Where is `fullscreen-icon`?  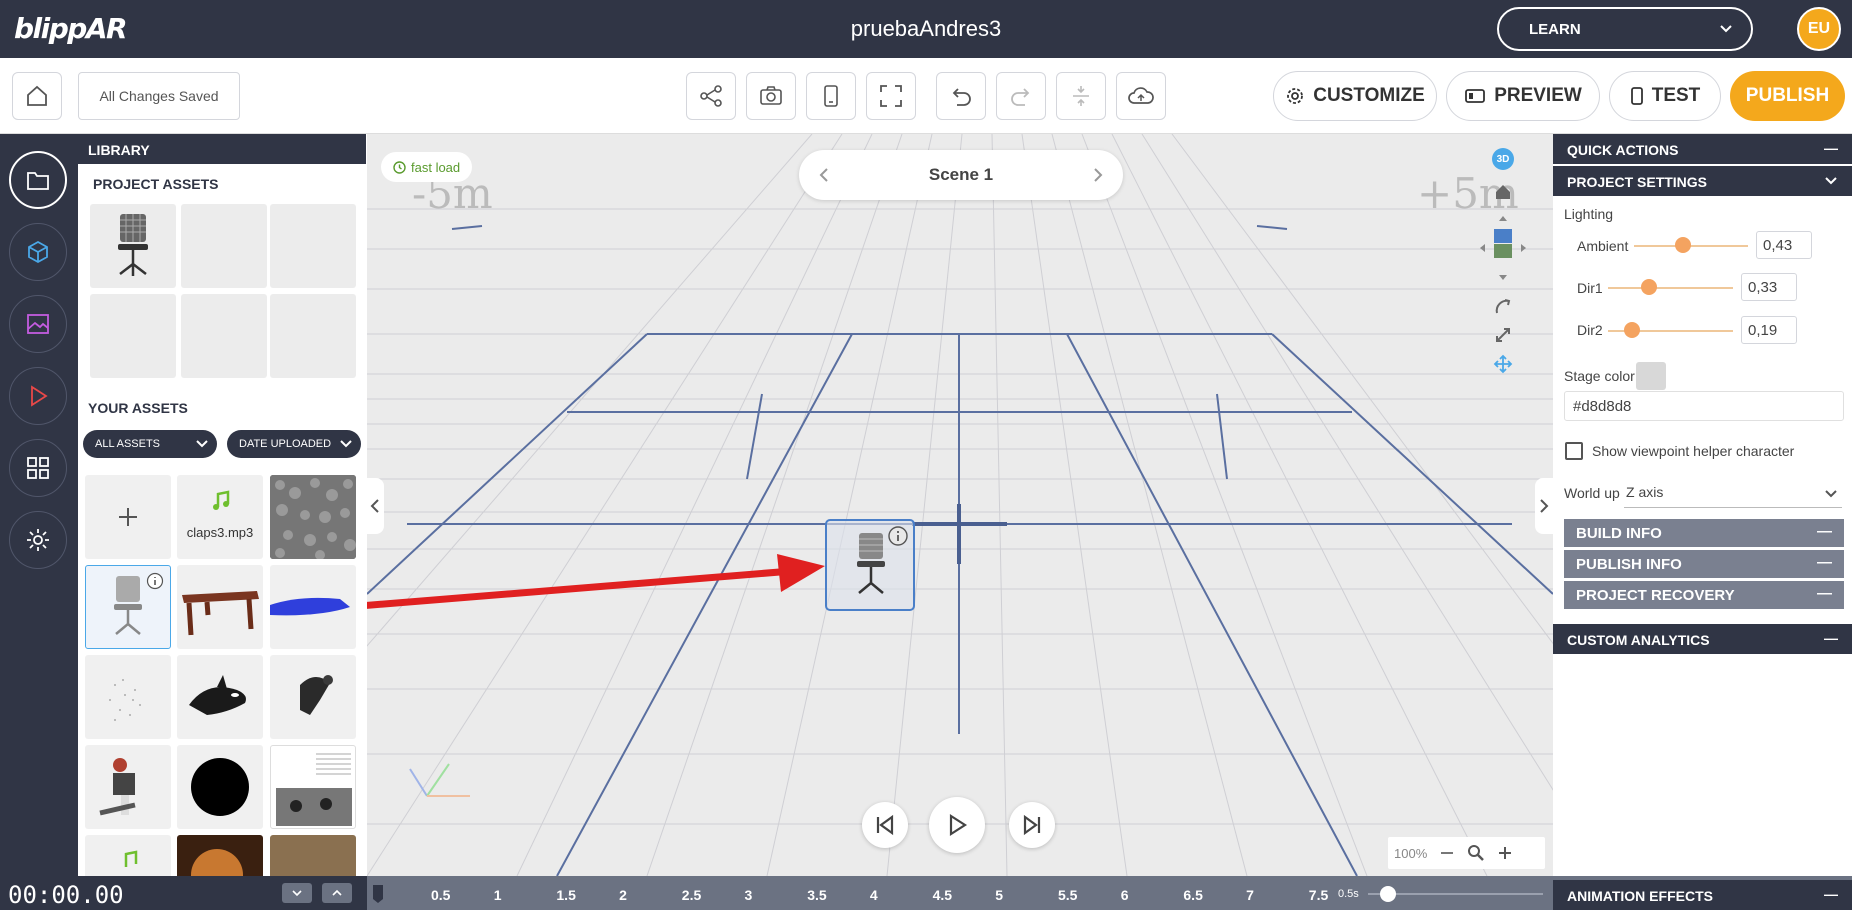
fullscreen-icon is located at coordinates (891, 96).